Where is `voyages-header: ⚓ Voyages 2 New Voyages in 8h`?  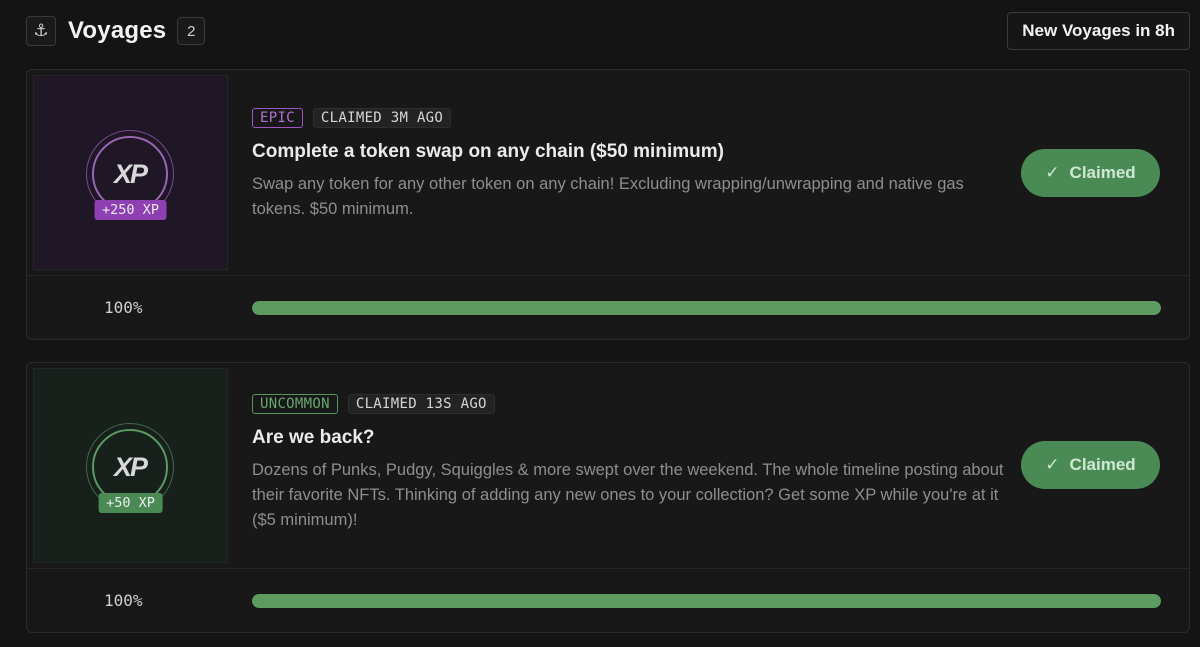
voyages-header: ⚓ Voyages 2 New Voyages in 8h is located at coordinates (608, 31).